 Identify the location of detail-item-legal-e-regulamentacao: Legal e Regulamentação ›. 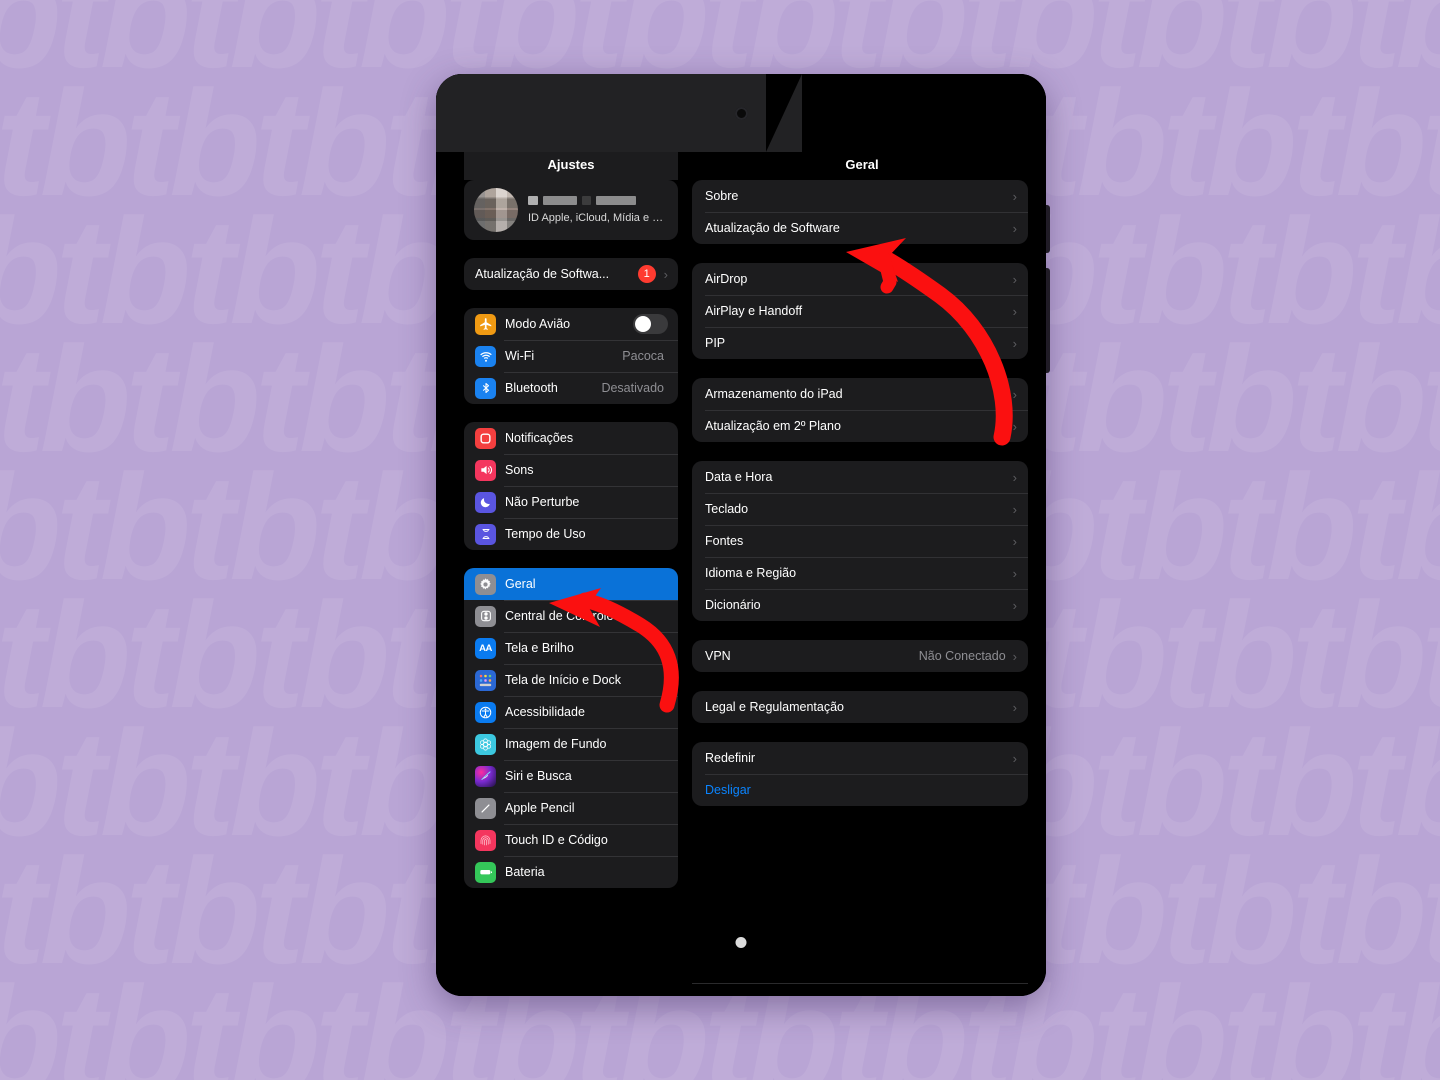
(860, 707).